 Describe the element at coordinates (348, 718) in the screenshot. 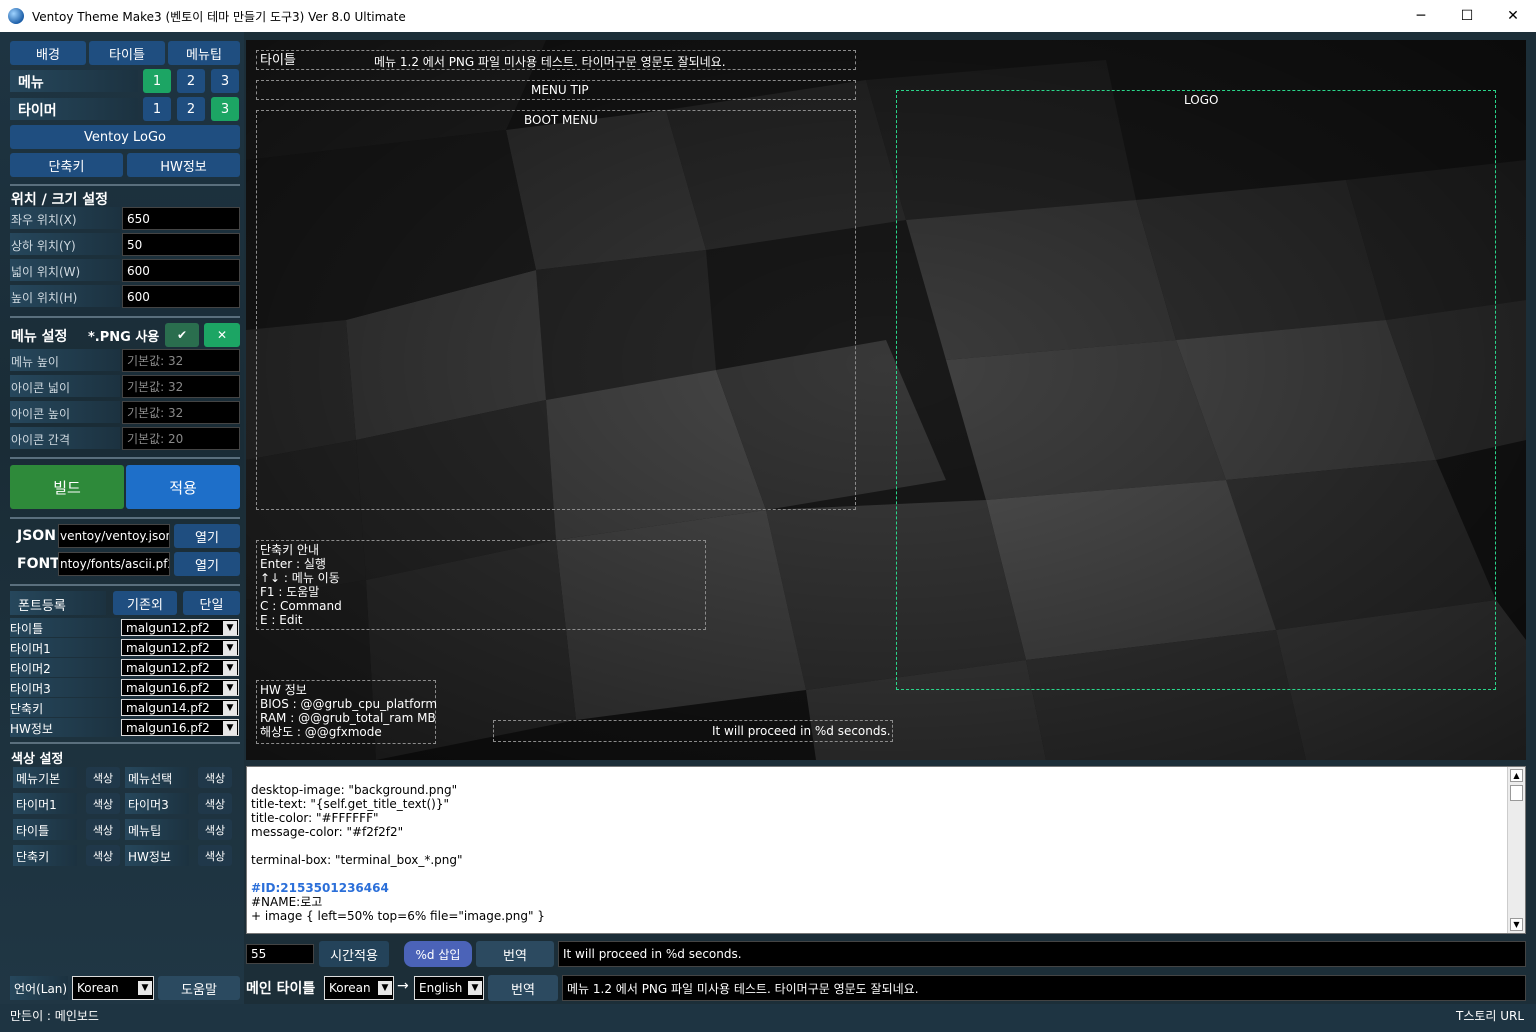

I see `hw-line: RAM : @@grub_total_ram MB` at that location.